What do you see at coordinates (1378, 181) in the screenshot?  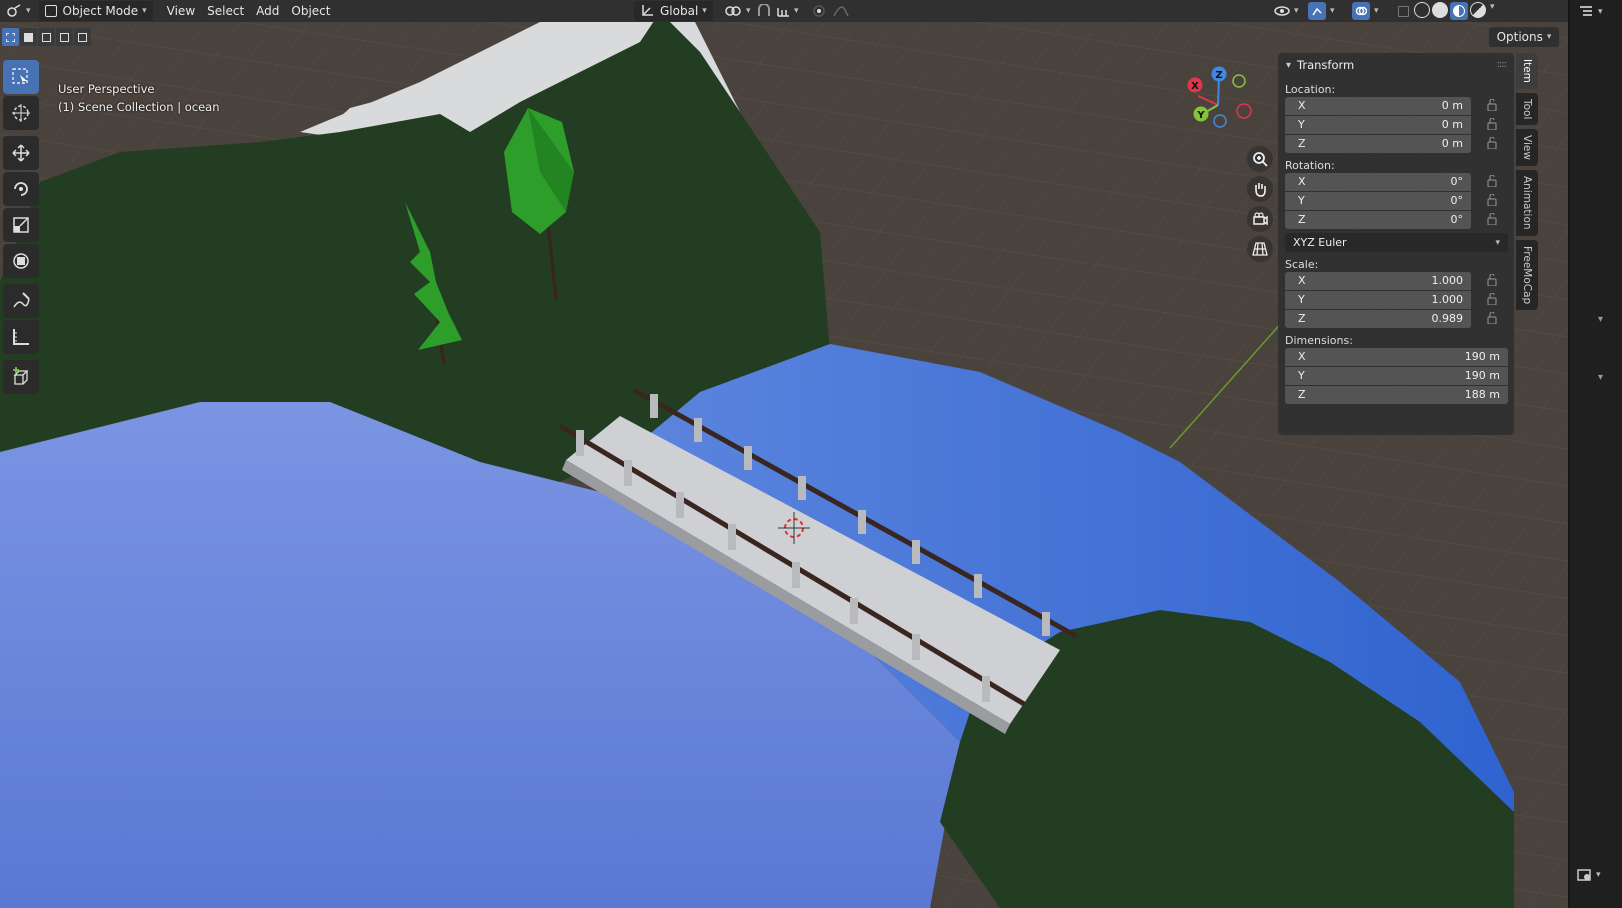 I see `rotation-x-field: X 0°` at bounding box center [1378, 181].